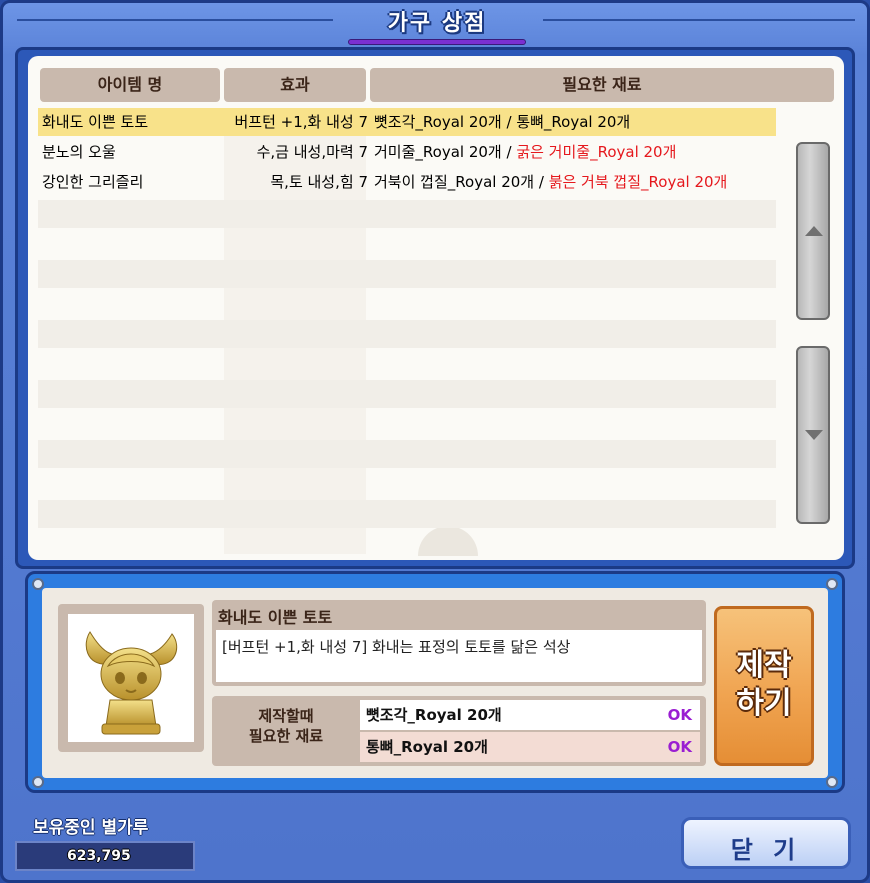  What do you see at coordinates (699, 20) in the screenshot?
I see `title-divider-right` at bounding box center [699, 20].